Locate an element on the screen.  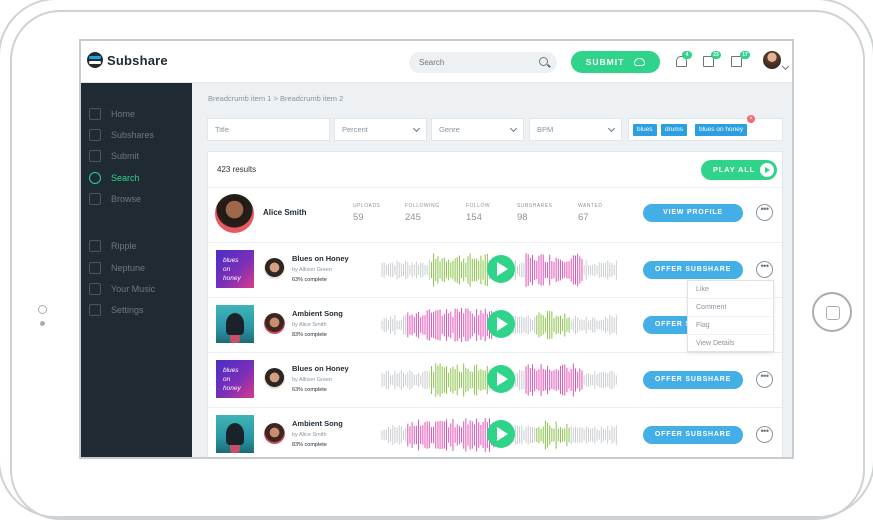
profile-avatar is located at coordinates (234, 213).